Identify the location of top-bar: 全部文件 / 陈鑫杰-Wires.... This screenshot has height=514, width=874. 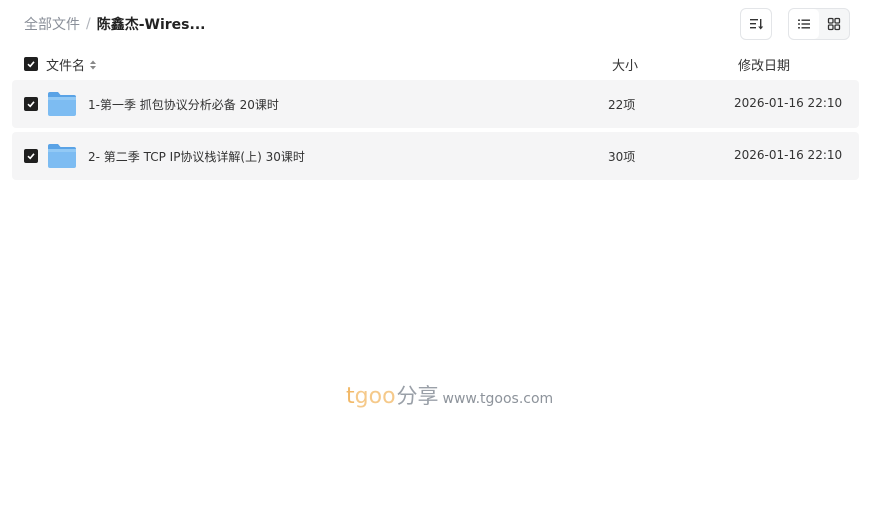
(437, 24).